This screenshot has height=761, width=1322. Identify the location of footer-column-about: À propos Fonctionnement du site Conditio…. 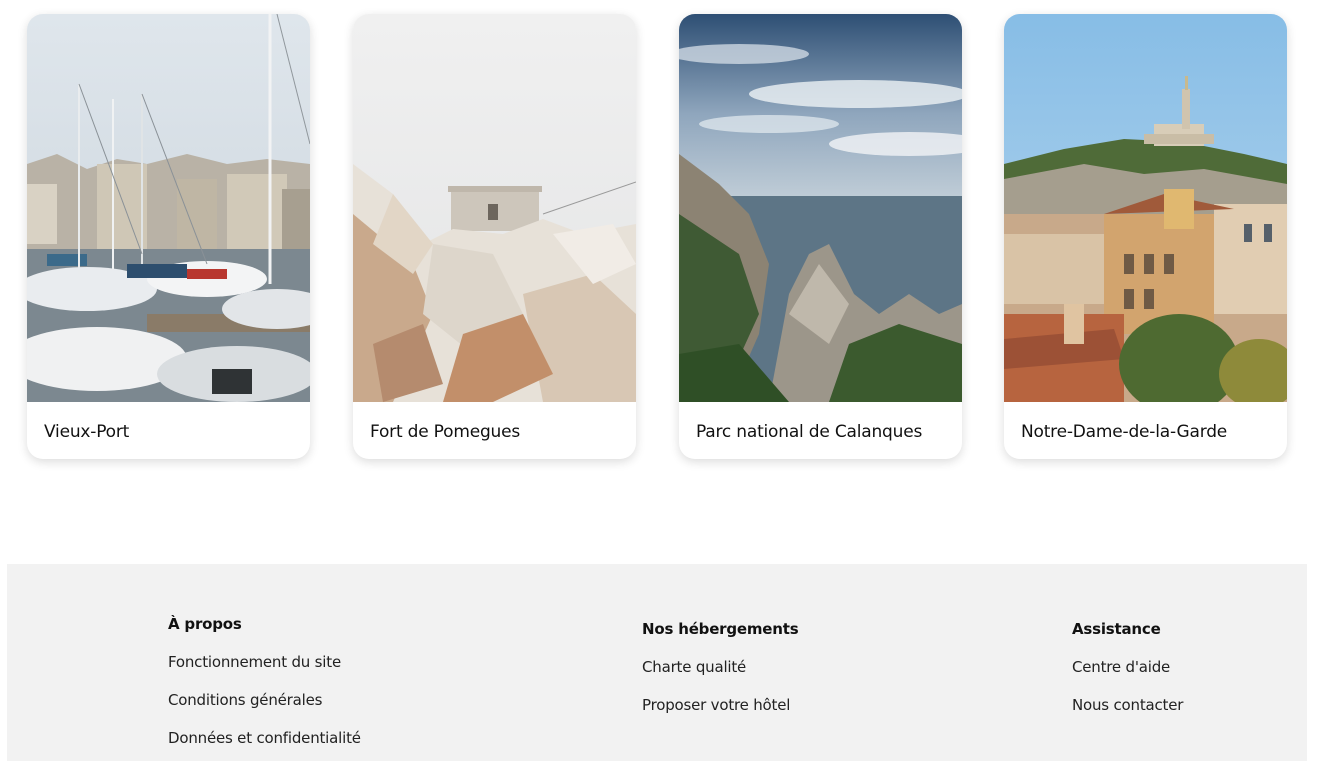
(264, 681).